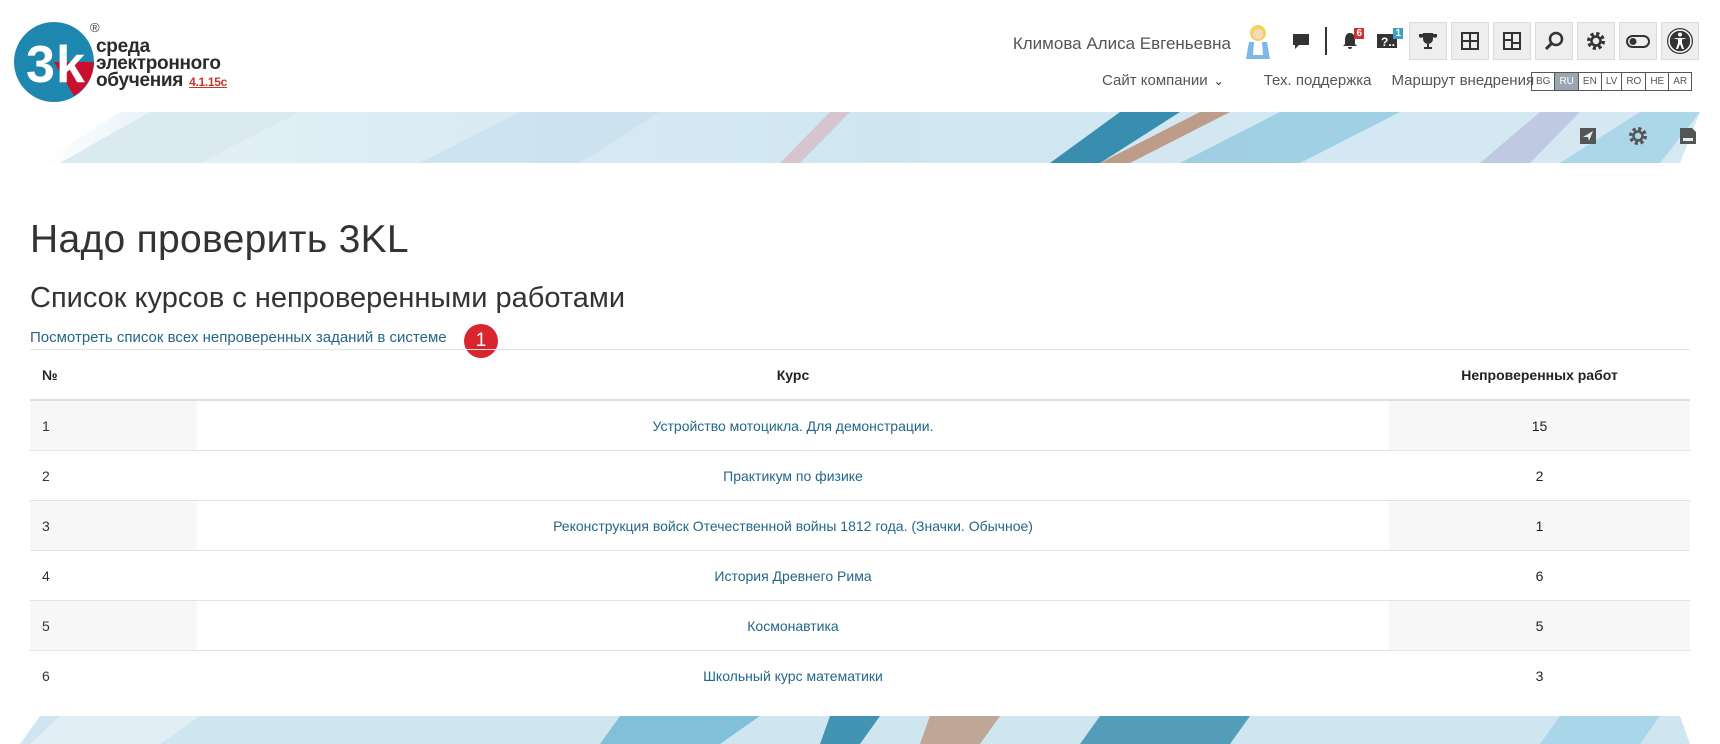 This screenshot has width=1720, height=744. I want to click on avatar-icon, so click(1258, 42).